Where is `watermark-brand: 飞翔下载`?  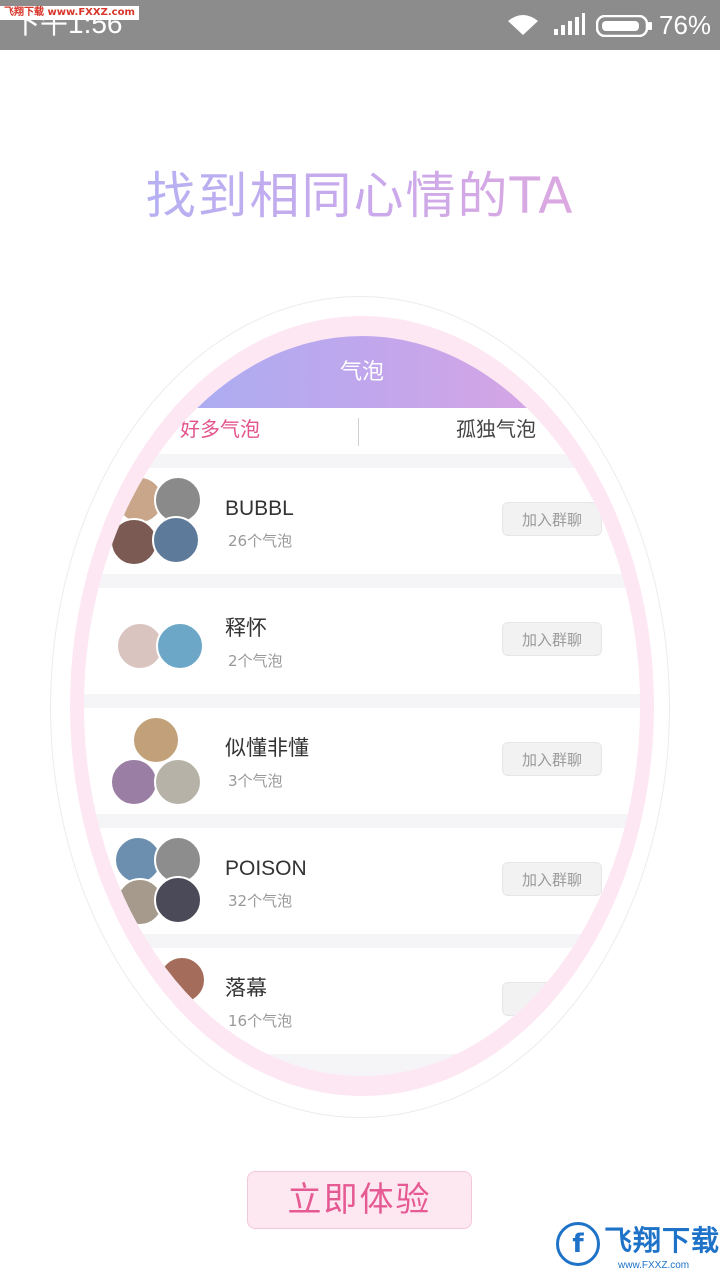 watermark-brand: 飞翔下载 is located at coordinates (662, 1240).